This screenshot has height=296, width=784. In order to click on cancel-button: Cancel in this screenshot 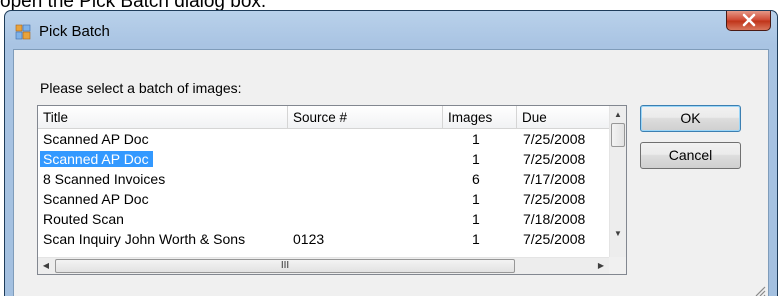, I will do `click(690, 155)`.